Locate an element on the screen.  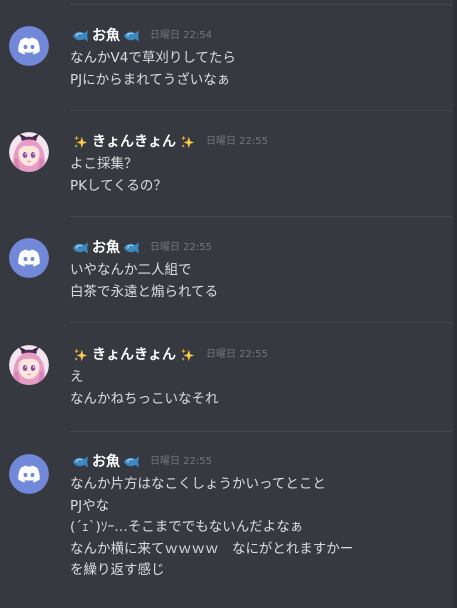
message-line: え is located at coordinates (77, 377).